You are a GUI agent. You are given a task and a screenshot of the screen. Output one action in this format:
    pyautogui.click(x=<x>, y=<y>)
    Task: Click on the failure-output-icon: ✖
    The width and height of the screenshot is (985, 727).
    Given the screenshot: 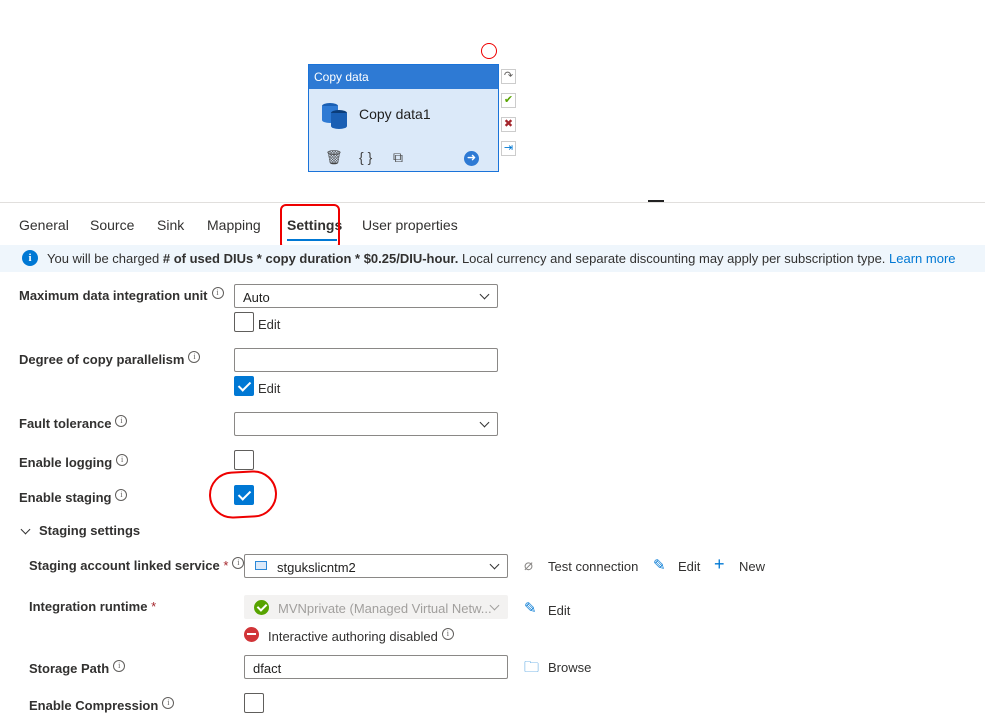 What is the action you would take?
    pyautogui.click(x=508, y=124)
    